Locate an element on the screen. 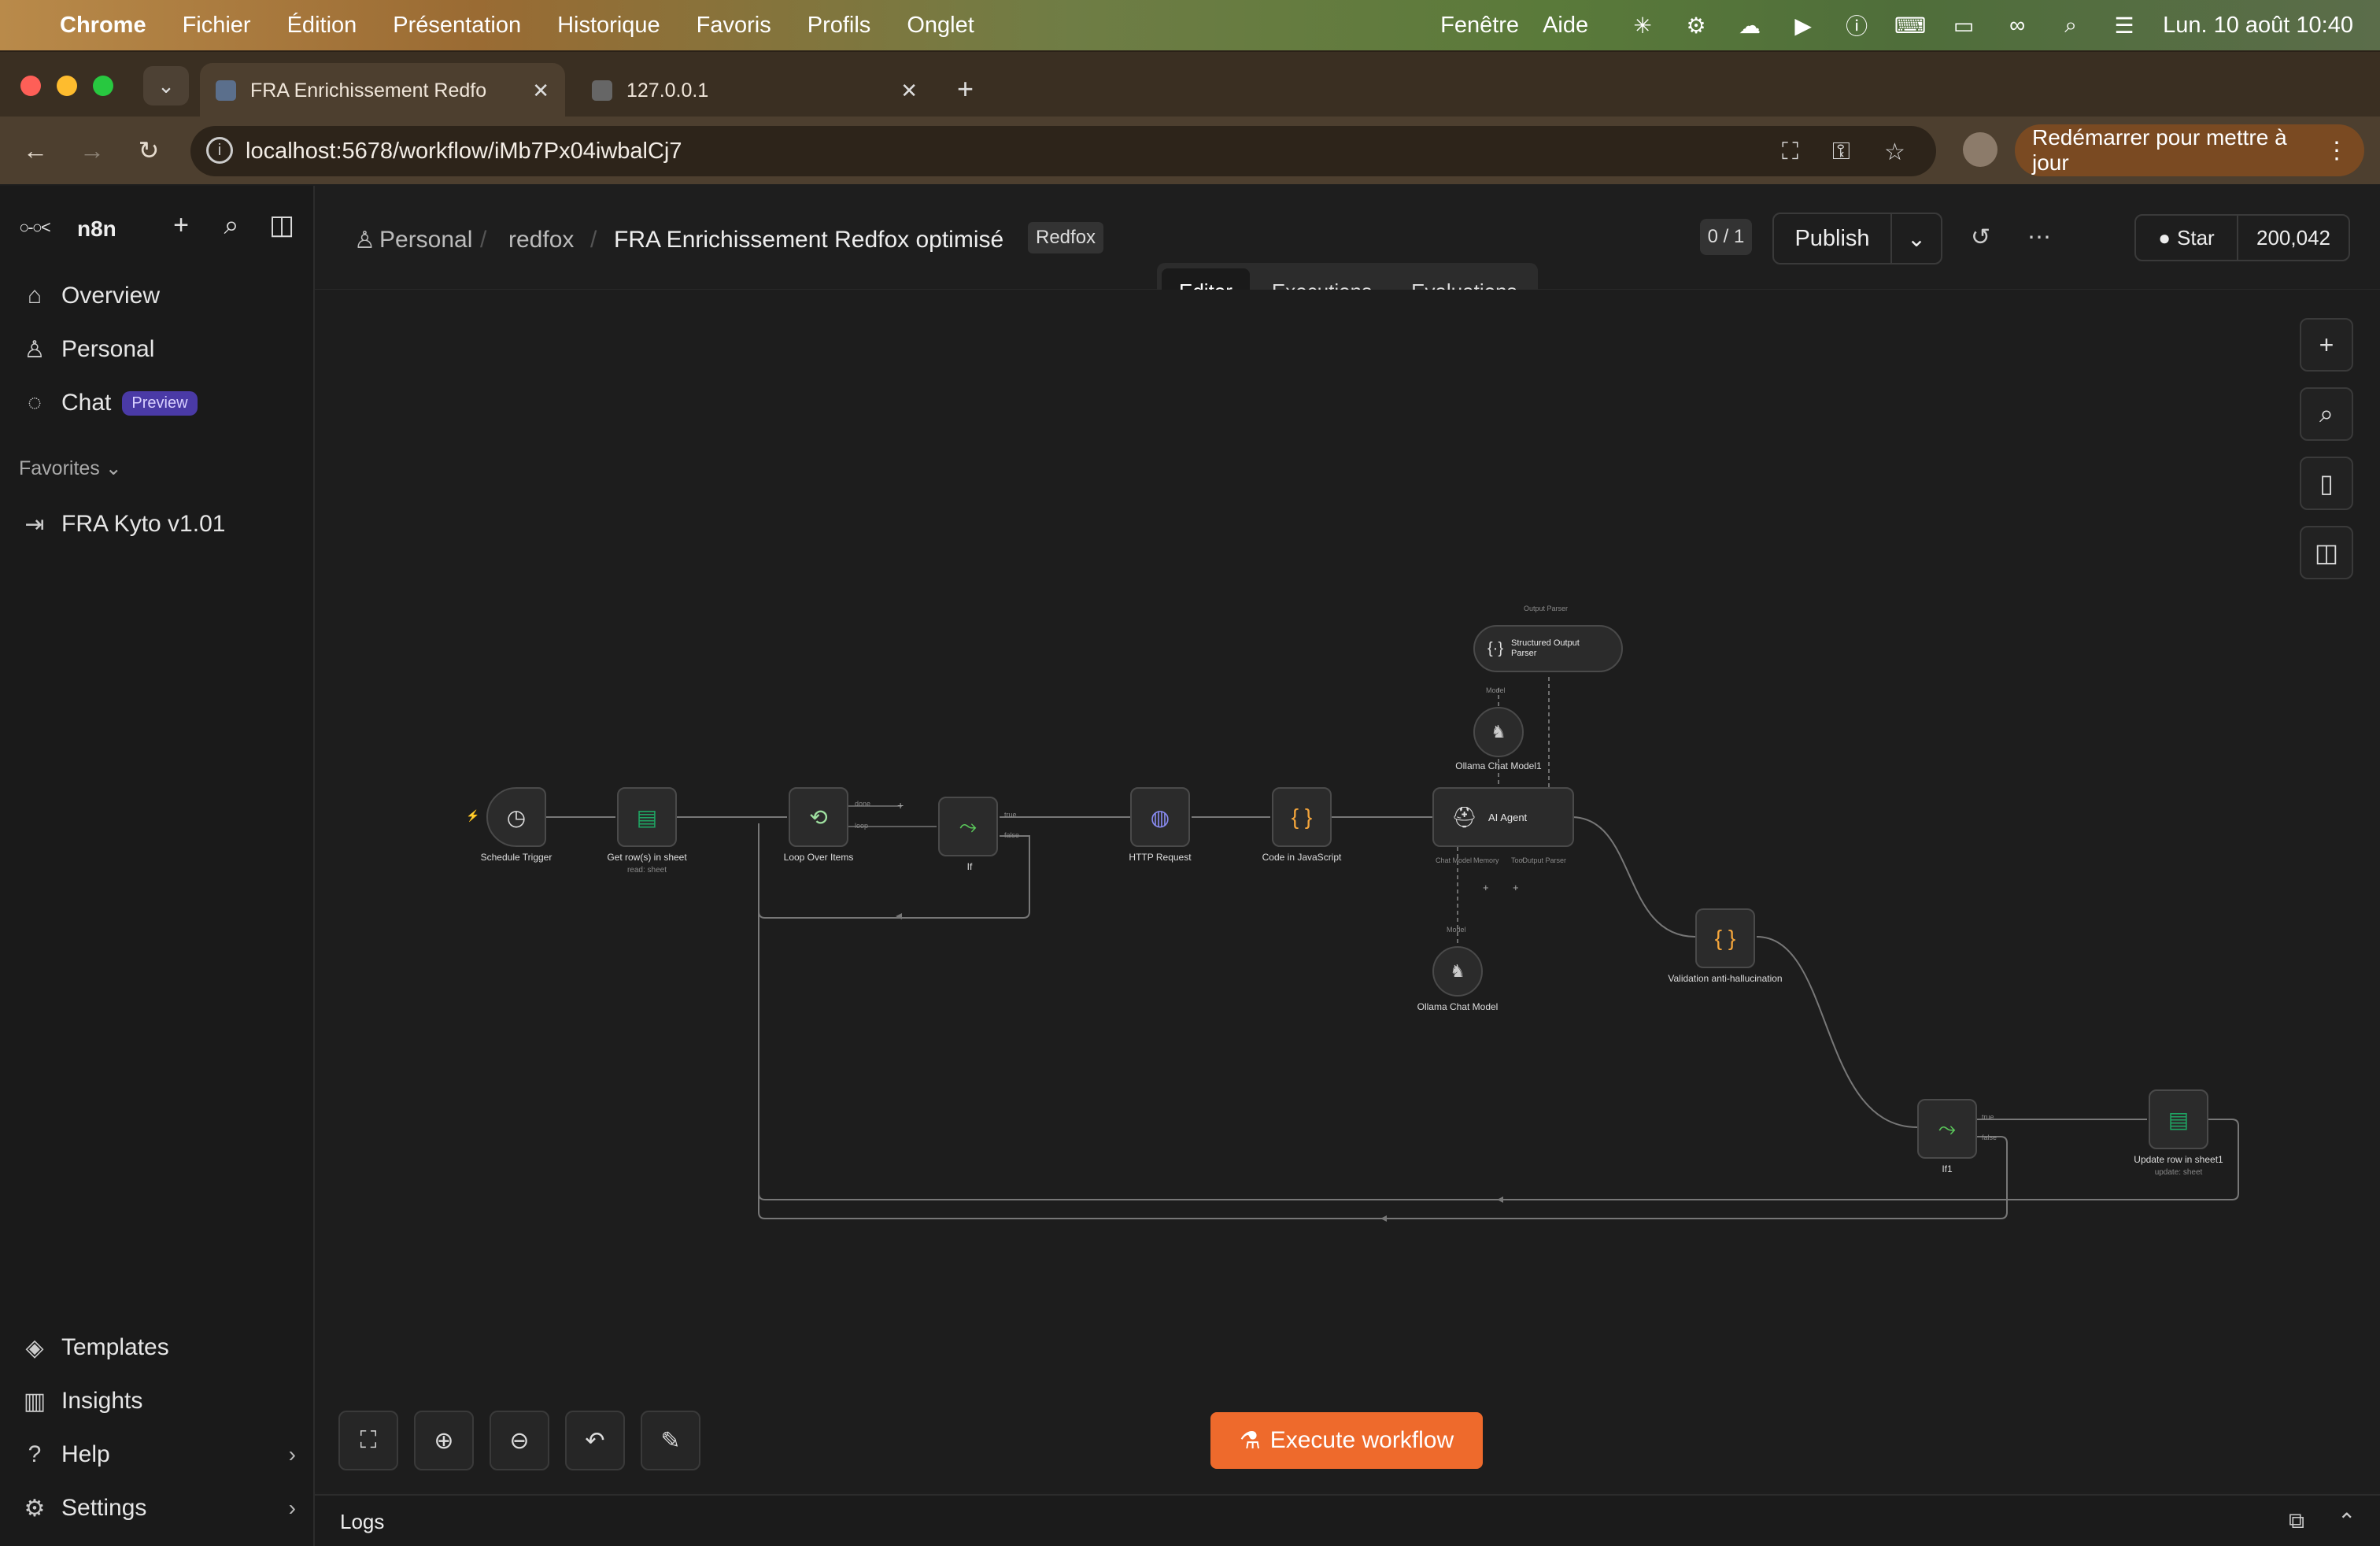 The image size is (2380, 1546). tidy-up-icon: ✎ is located at coordinates (670, 1440).